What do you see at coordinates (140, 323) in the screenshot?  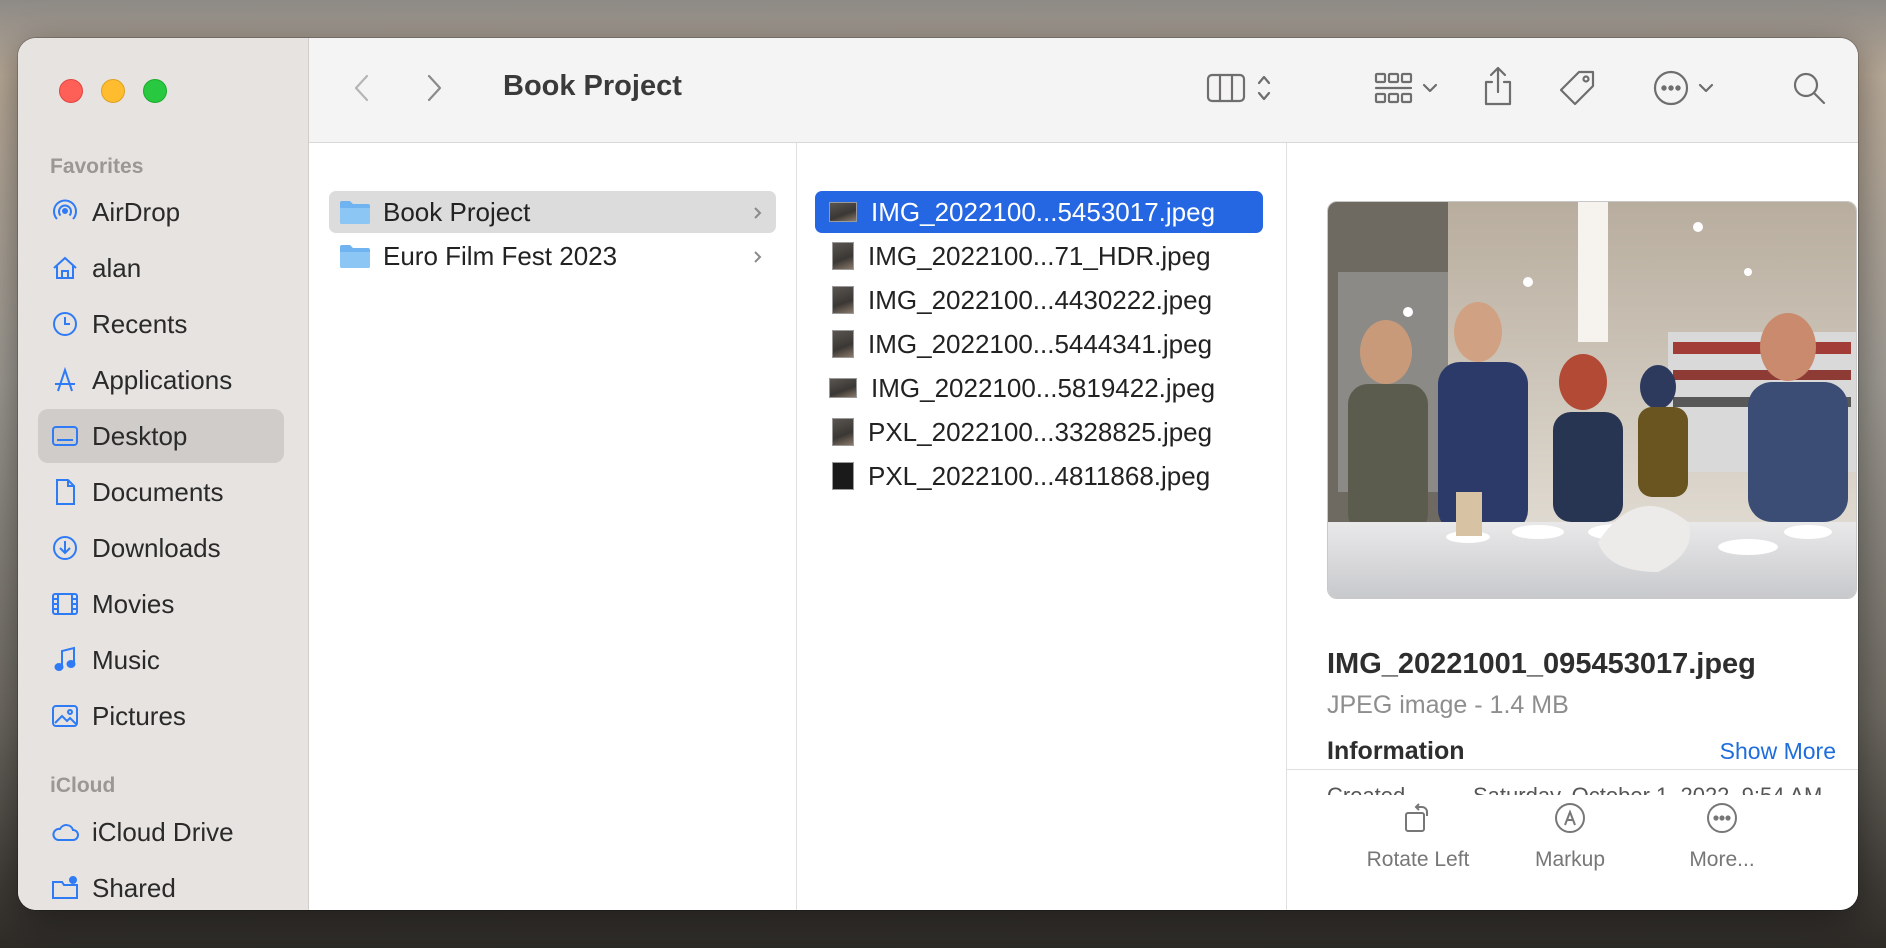 I see `sidebar-item-label: Recents` at bounding box center [140, 323].